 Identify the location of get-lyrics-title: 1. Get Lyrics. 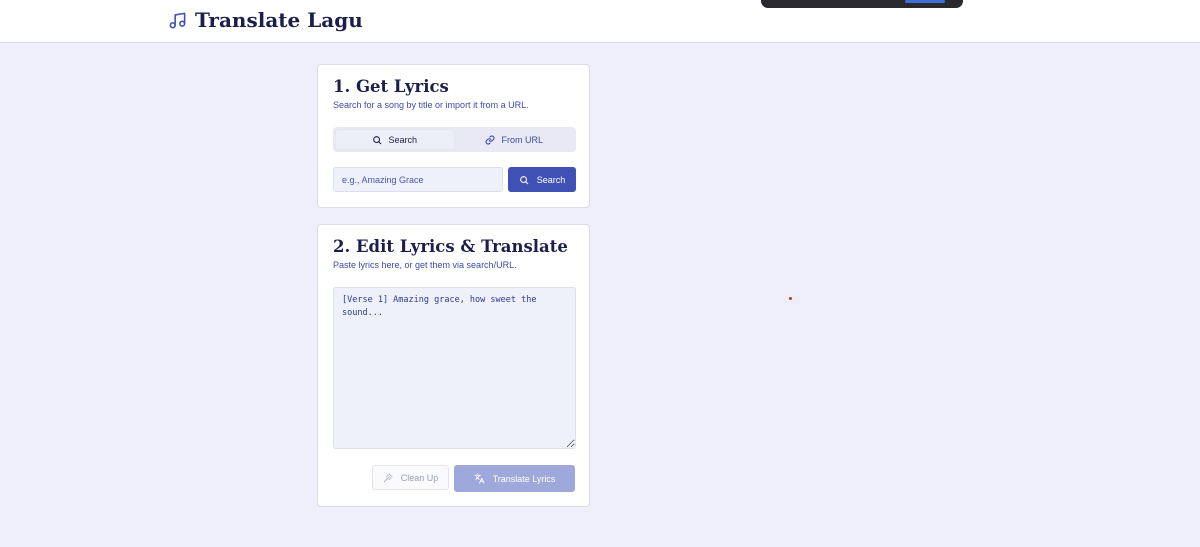
(391, 86).